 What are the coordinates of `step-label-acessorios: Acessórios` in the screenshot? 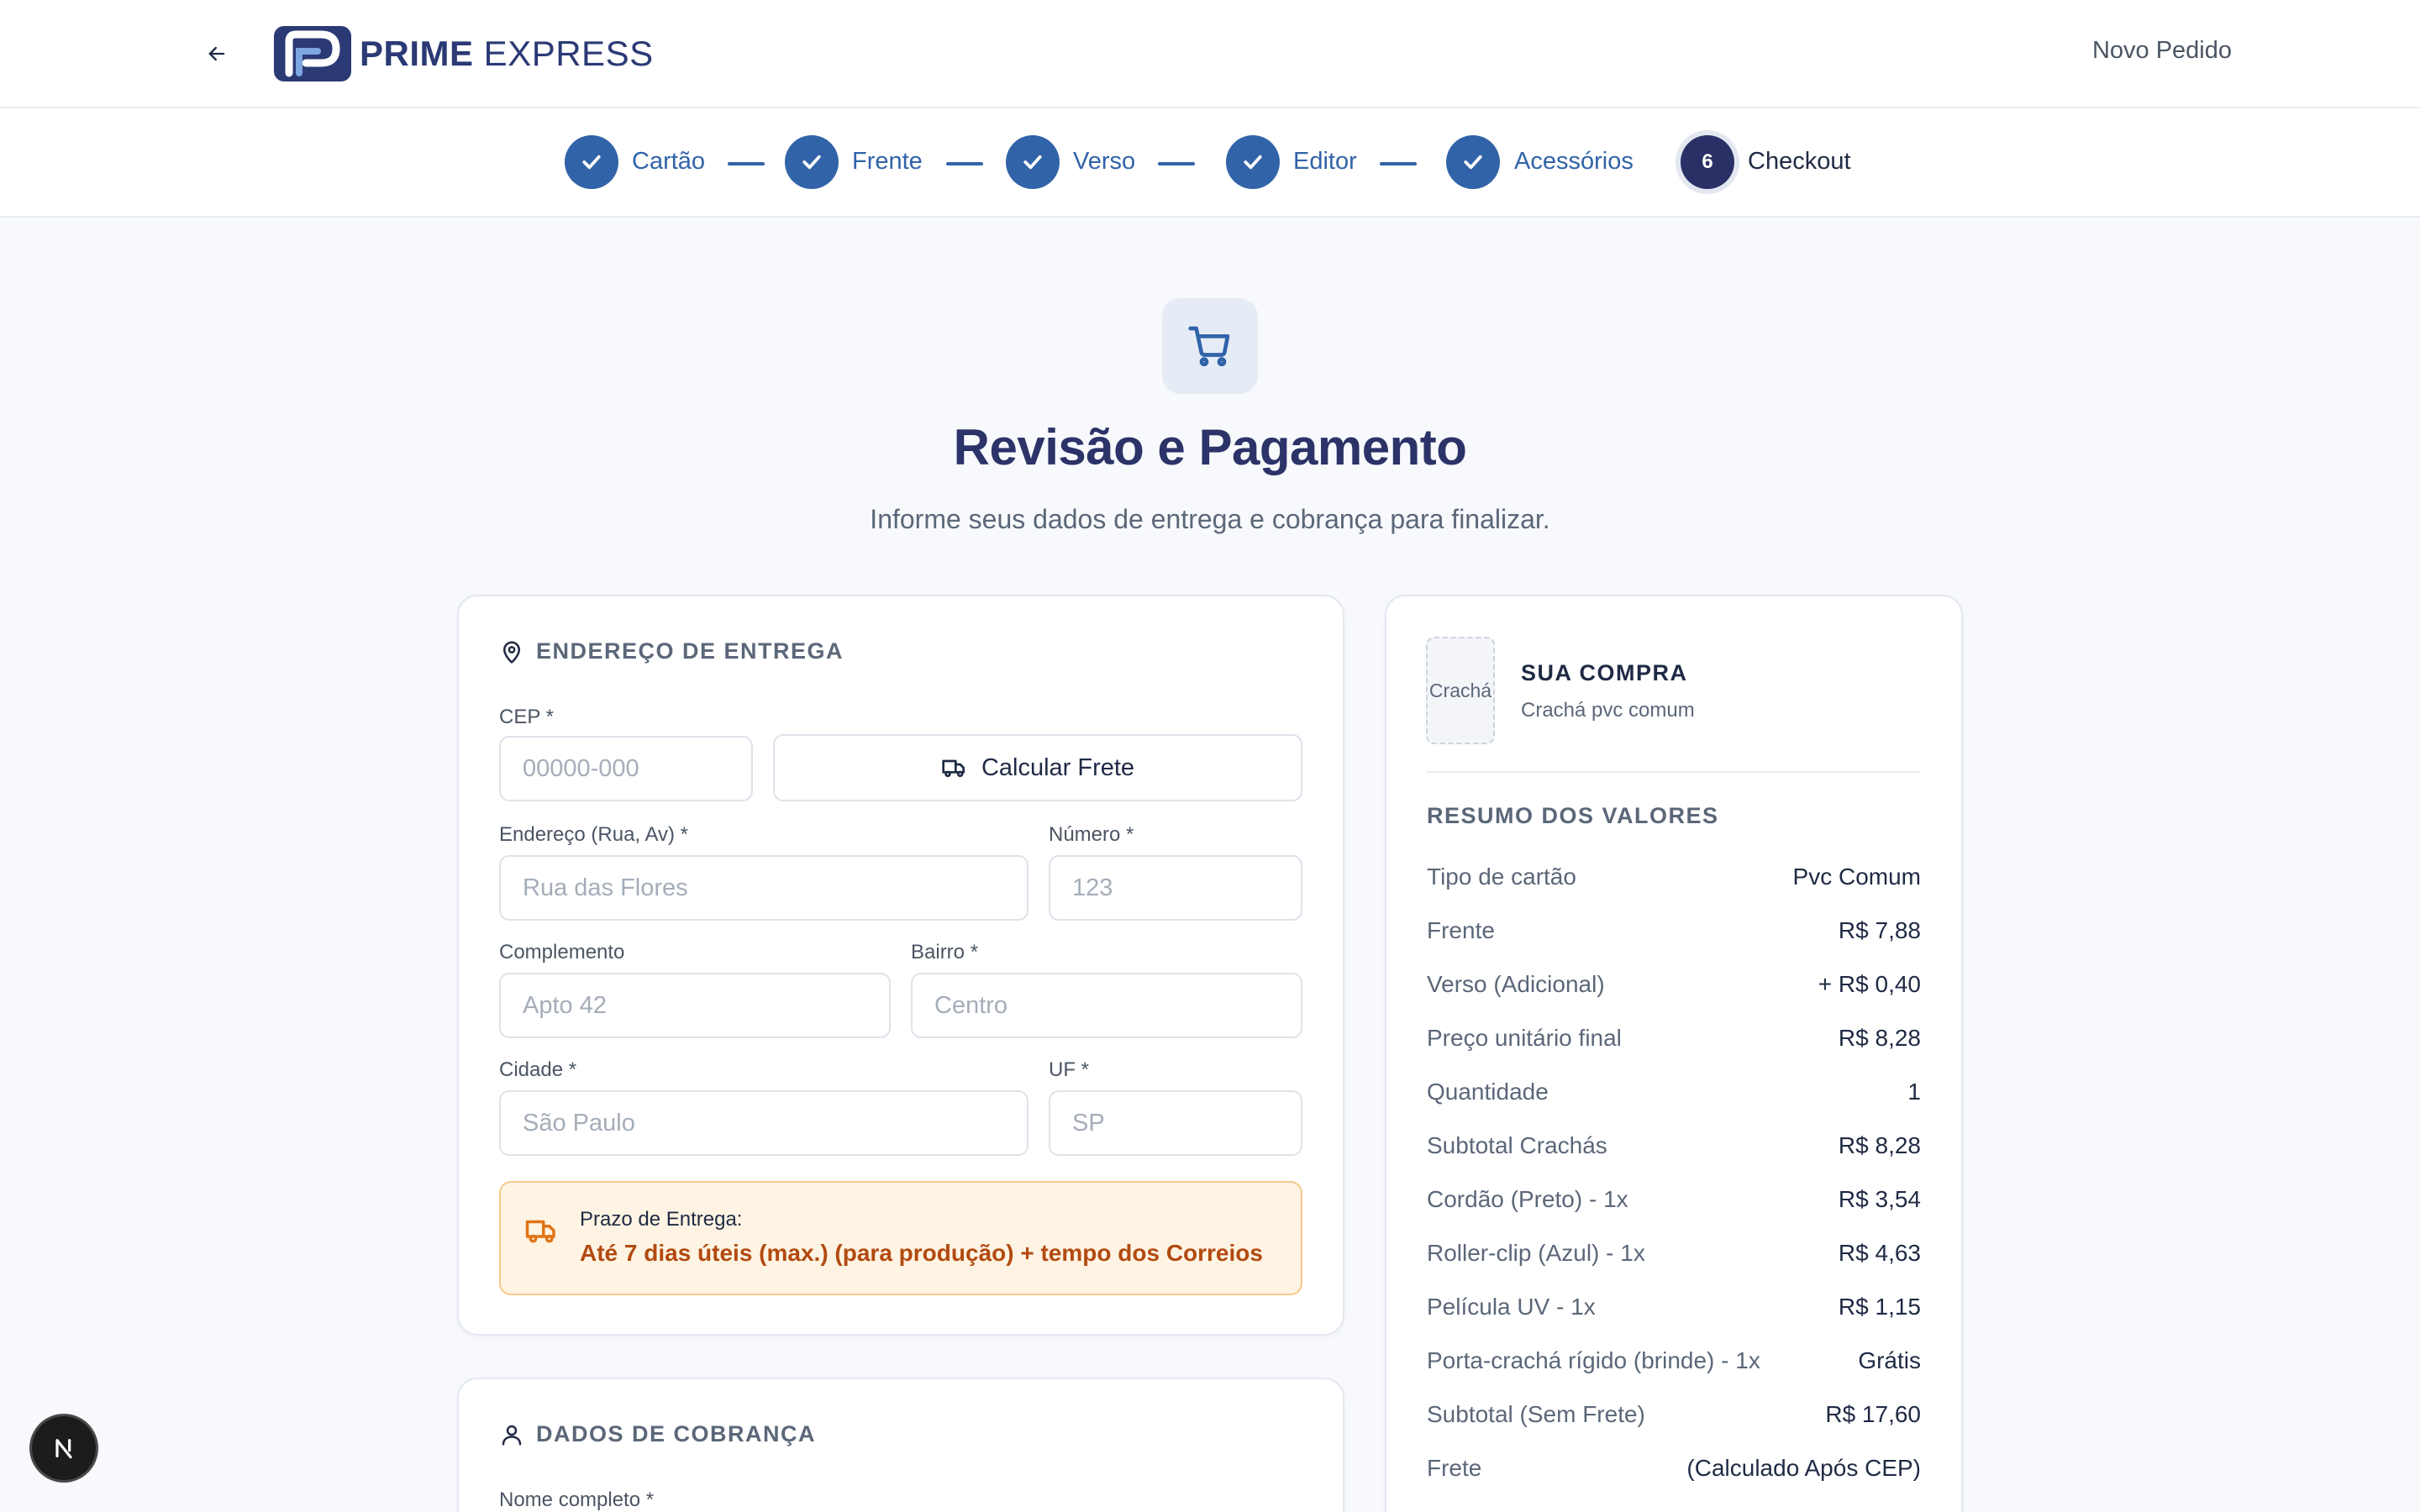 It's located at (1574, 162).